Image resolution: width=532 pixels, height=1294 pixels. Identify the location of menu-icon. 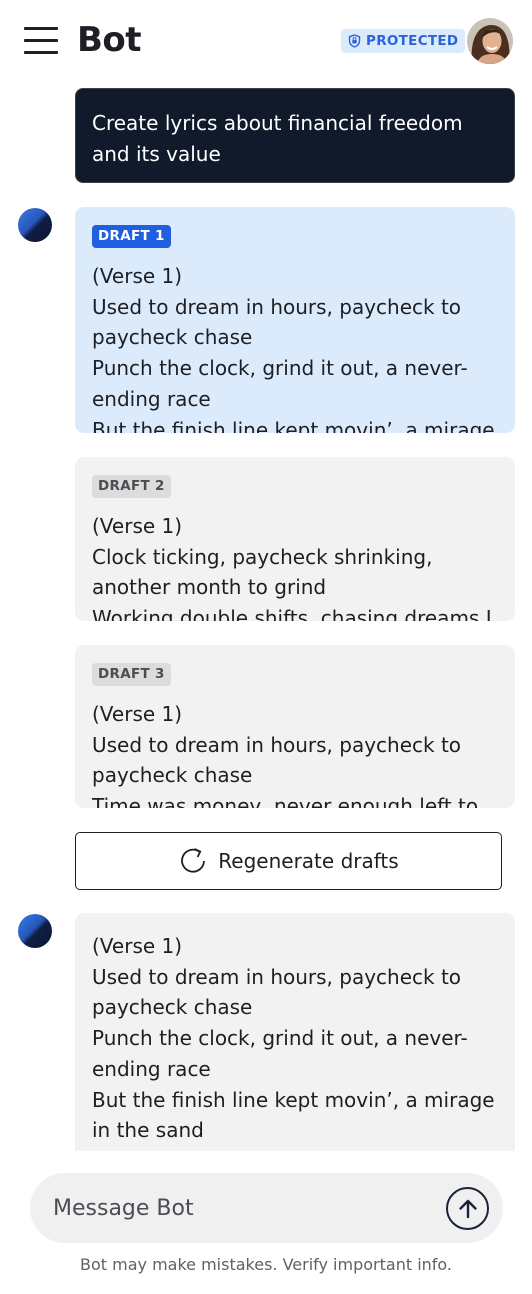
(41, 41).